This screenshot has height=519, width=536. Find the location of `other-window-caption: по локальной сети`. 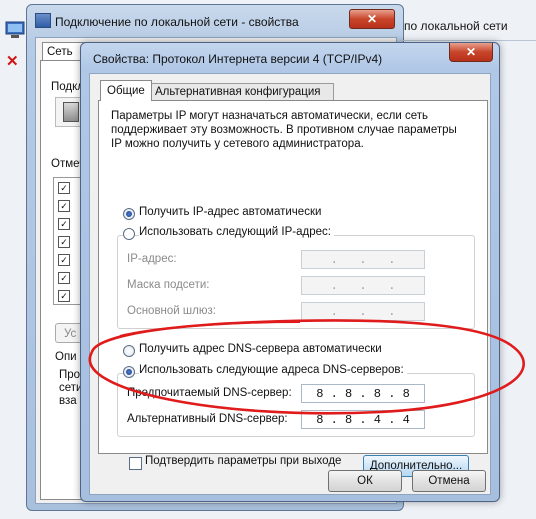

other-window-caption: по локальной сети is located at coordinates (456, 26).